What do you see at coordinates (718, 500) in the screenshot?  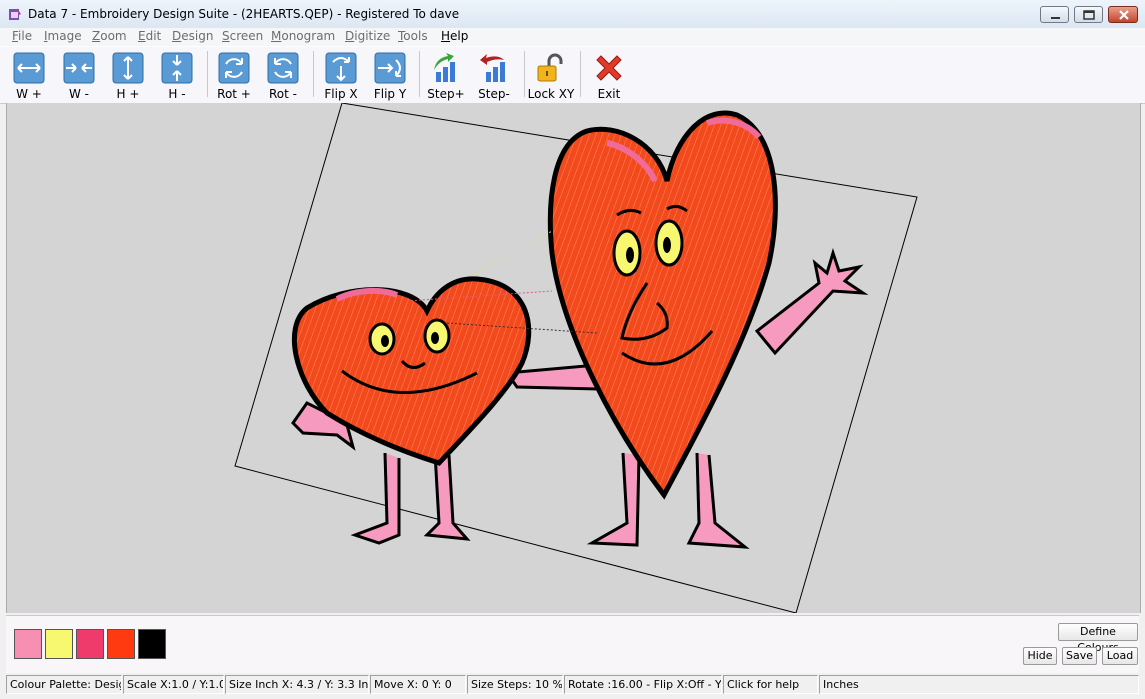 I see `big-heart-right-leg` at bounding box center [718, 500].